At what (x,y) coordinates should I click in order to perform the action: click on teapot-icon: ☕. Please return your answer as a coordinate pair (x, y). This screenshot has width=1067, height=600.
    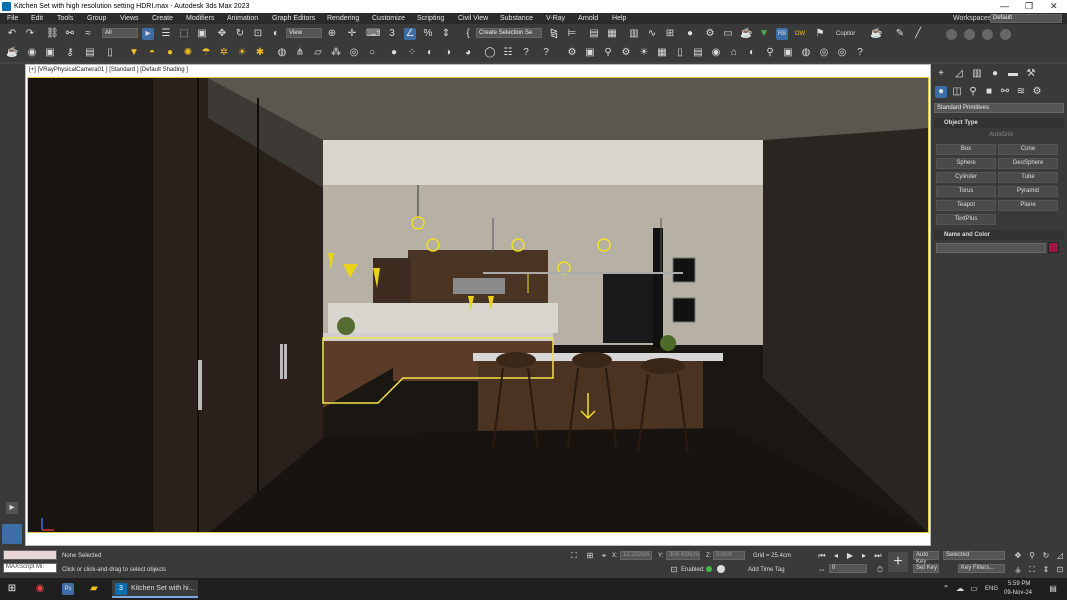
    Looking at the image, I should click on (876, 34).